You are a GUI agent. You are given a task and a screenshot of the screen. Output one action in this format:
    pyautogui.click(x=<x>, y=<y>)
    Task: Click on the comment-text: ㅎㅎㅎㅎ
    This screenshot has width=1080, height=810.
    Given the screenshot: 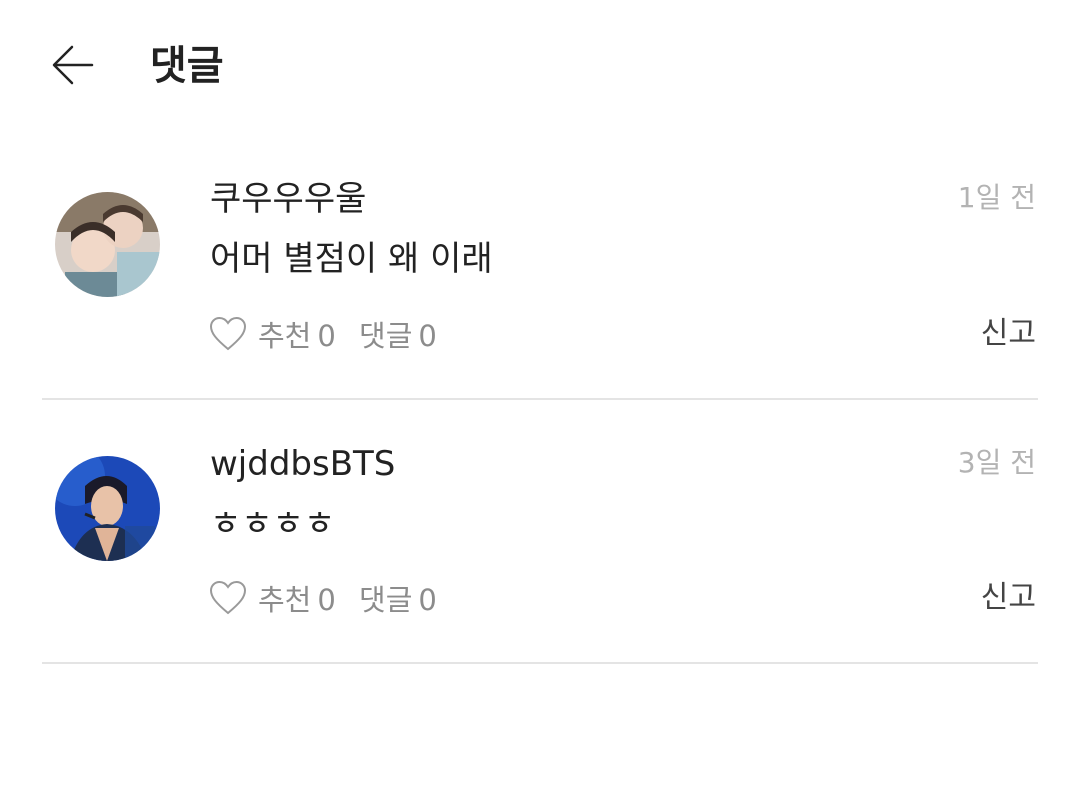 What is the action you would take?
    pyautogui.click(x=273, y=524)
    